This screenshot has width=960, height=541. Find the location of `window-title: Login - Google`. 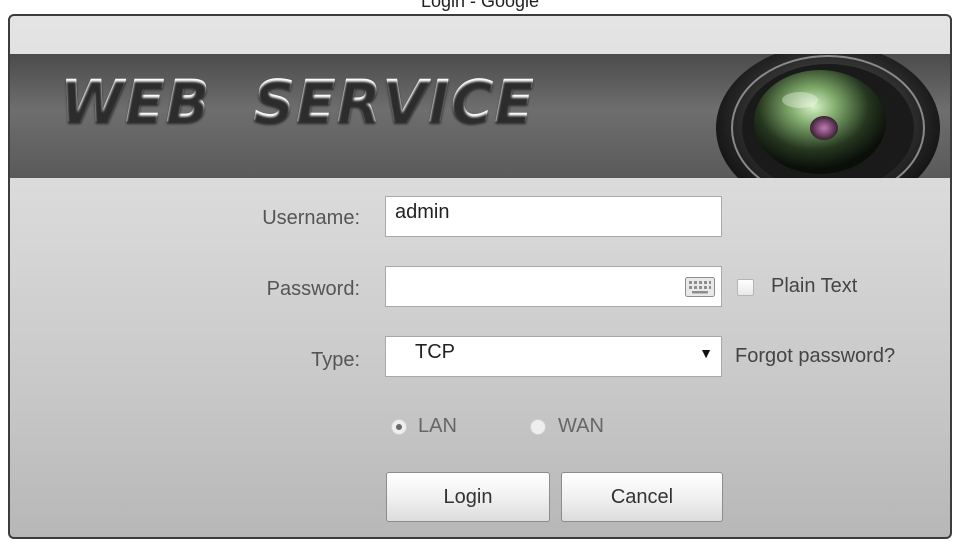

window-title: Login - Google is located at coordinates (480, 5).